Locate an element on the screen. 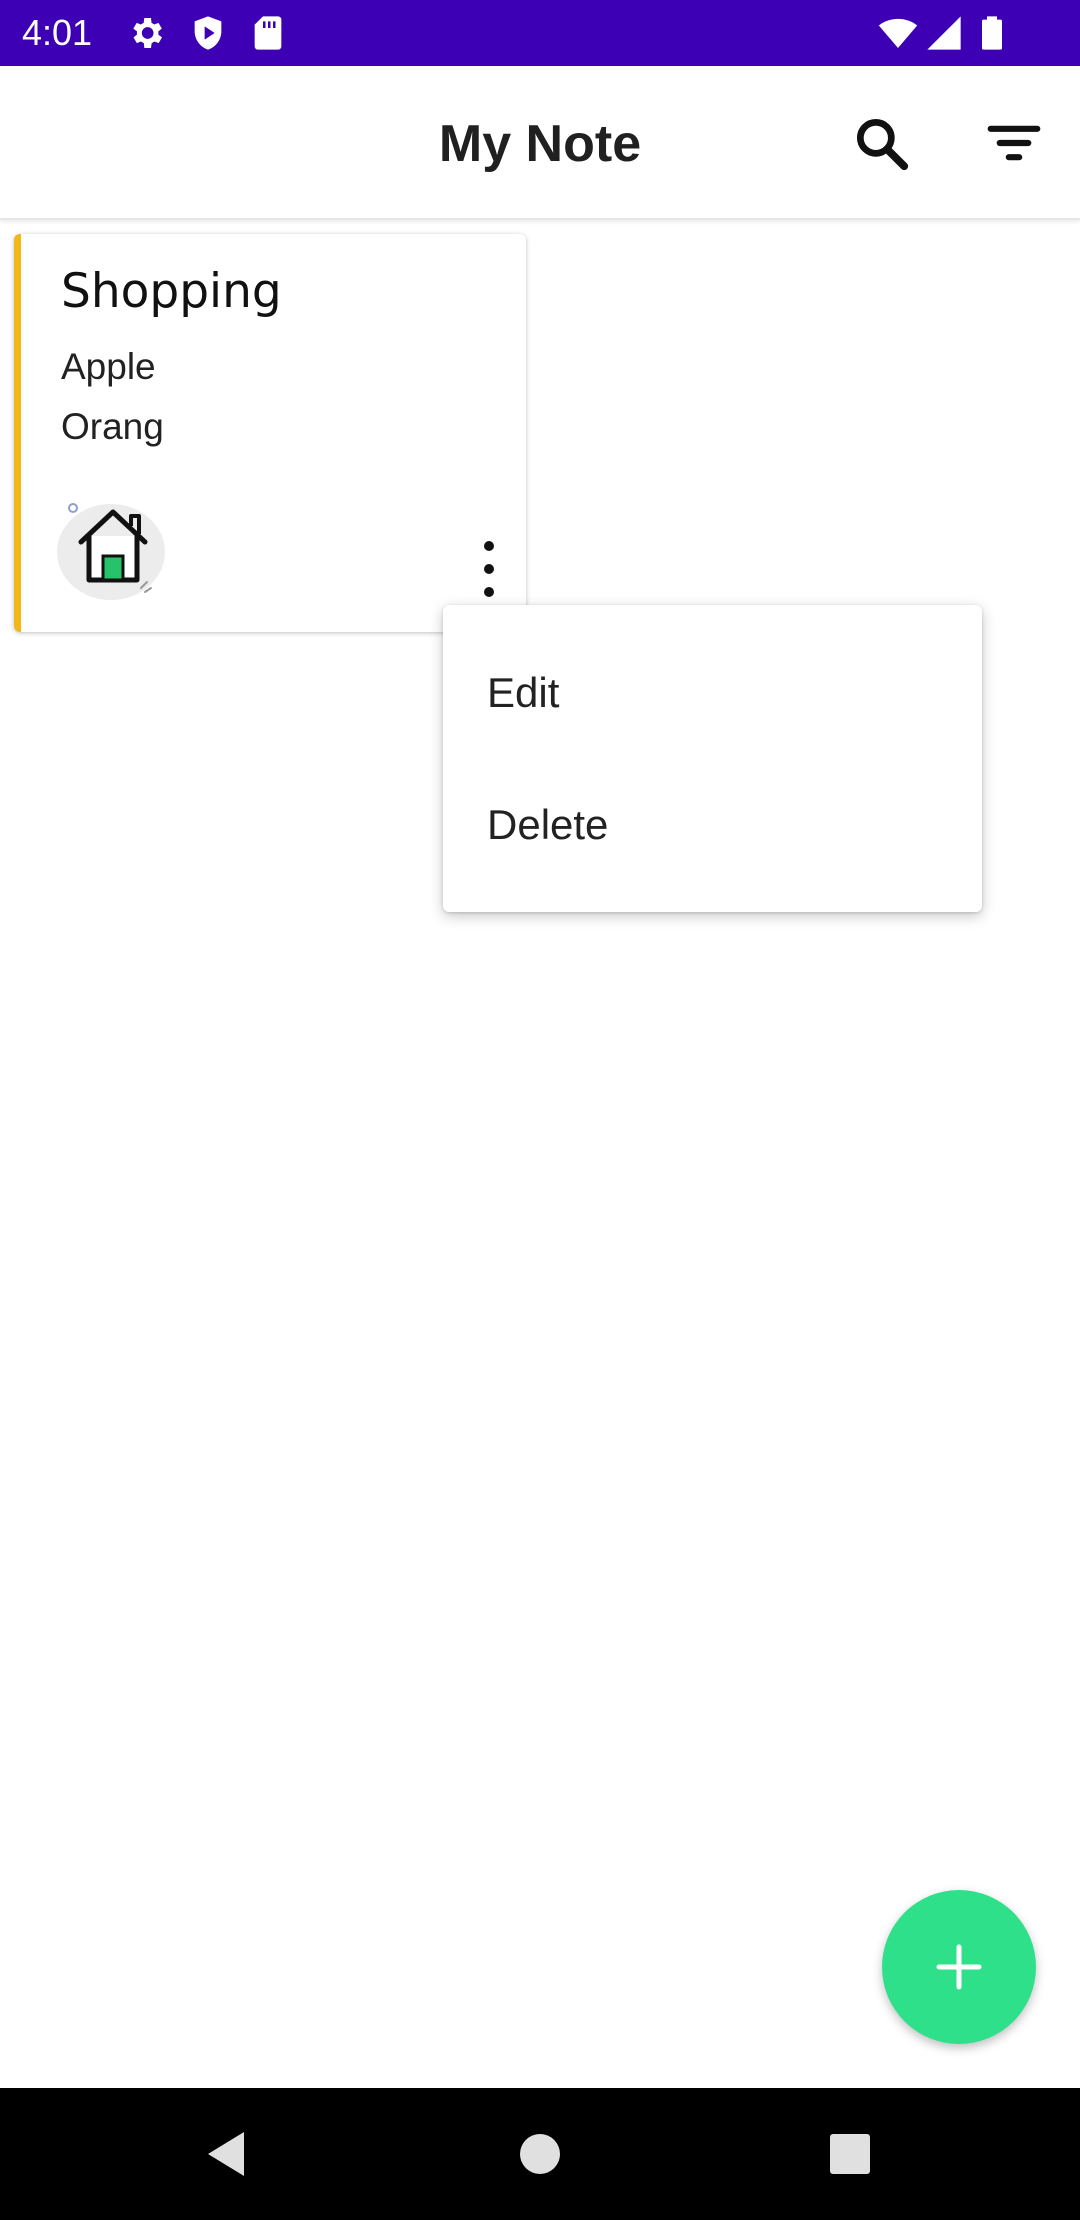 The height and width of the screenshot is (2220, 1080). page-title: My Note is located at coordinates (540, 144).